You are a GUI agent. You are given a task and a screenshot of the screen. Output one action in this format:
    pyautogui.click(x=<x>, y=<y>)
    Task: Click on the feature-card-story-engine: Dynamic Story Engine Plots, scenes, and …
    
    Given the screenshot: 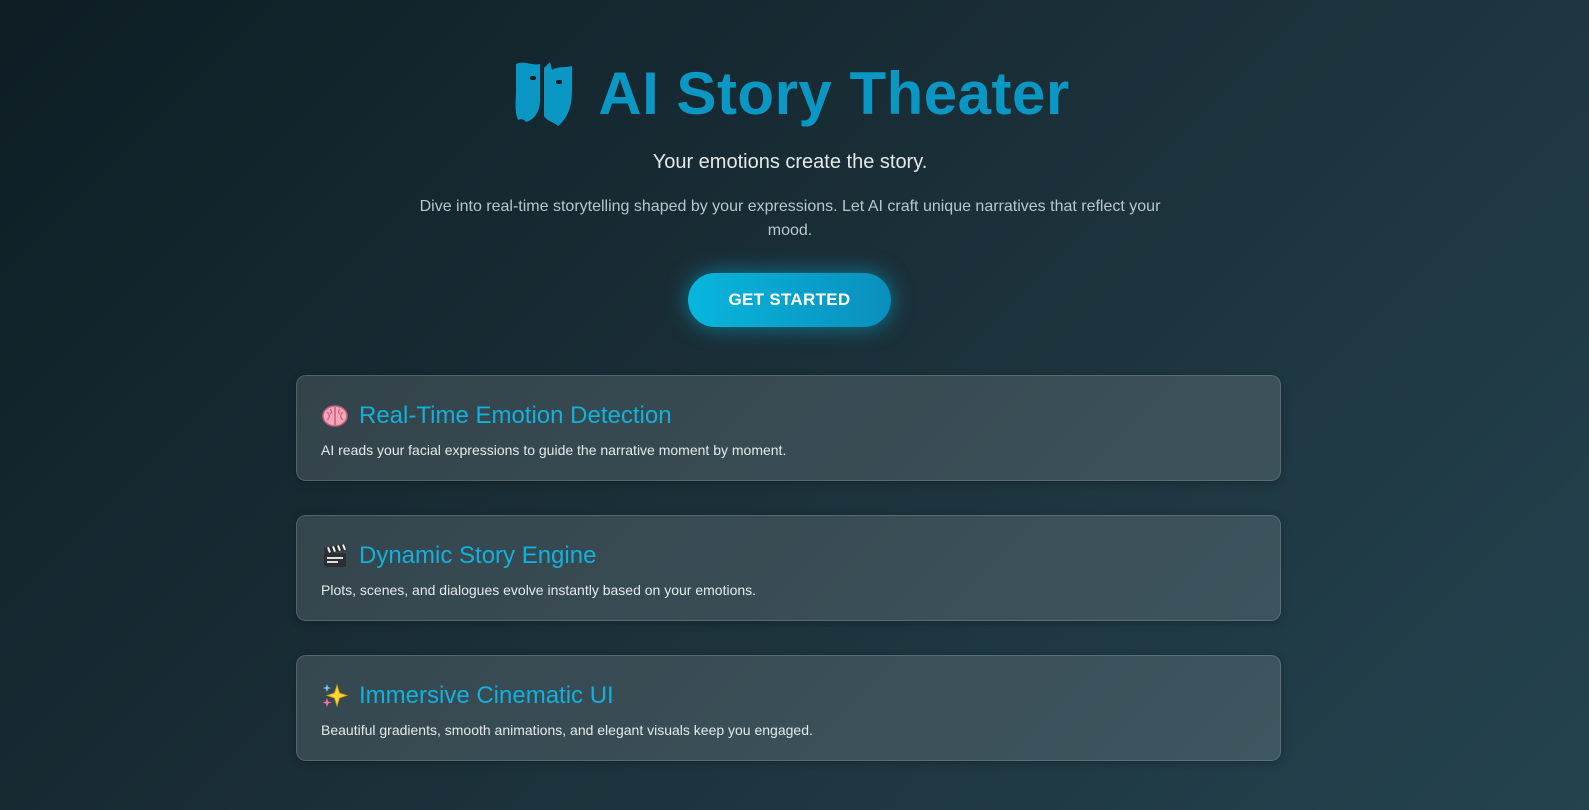 What is the action you would take?
    pyautogui.click(x=788, y=568)
    